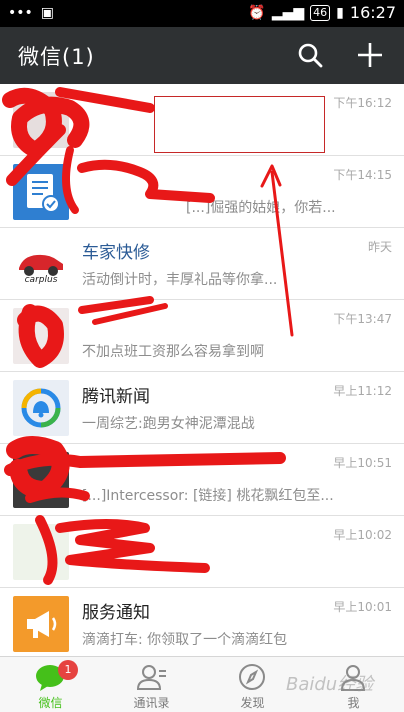 The height and width of the screenshot is (712, 404). What do you see at coordinates (202, 55) in the screenshot?
I see `app-bar: 微信(1)` at bounding box center [202, 55].